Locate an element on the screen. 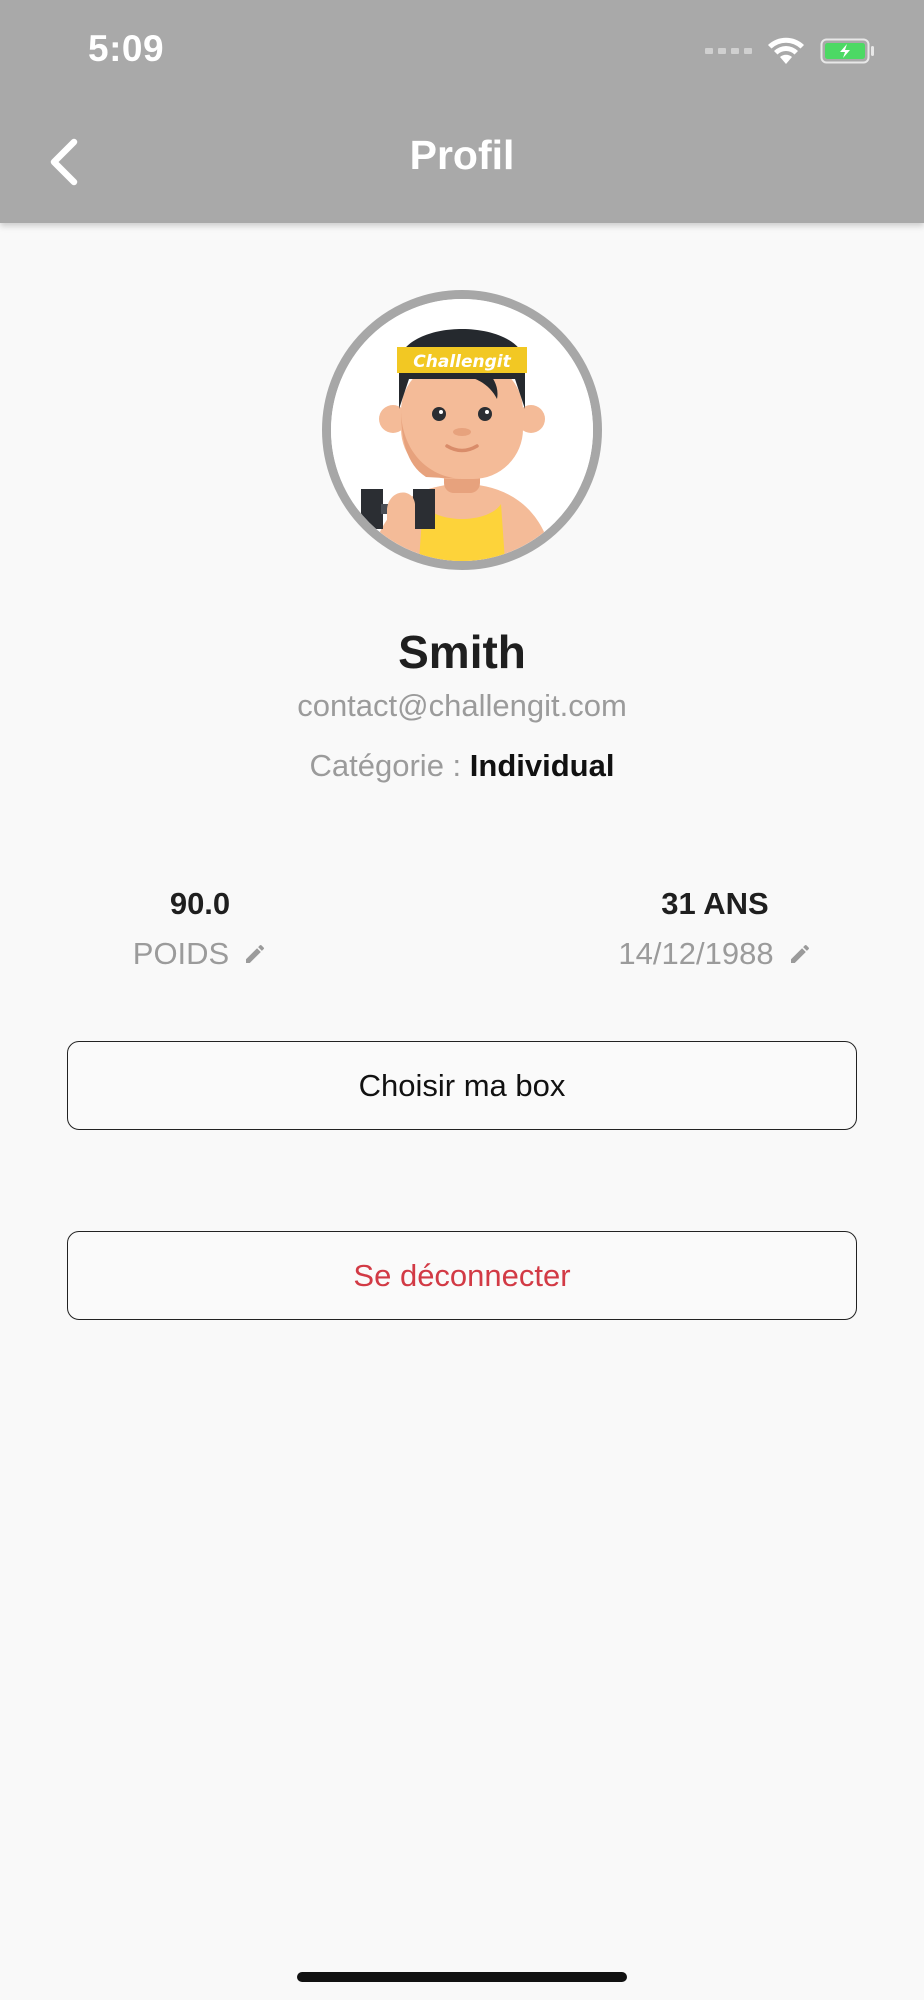 The image size is (924, 2000). profile-name: Smith is located at coordinates (462, 652).